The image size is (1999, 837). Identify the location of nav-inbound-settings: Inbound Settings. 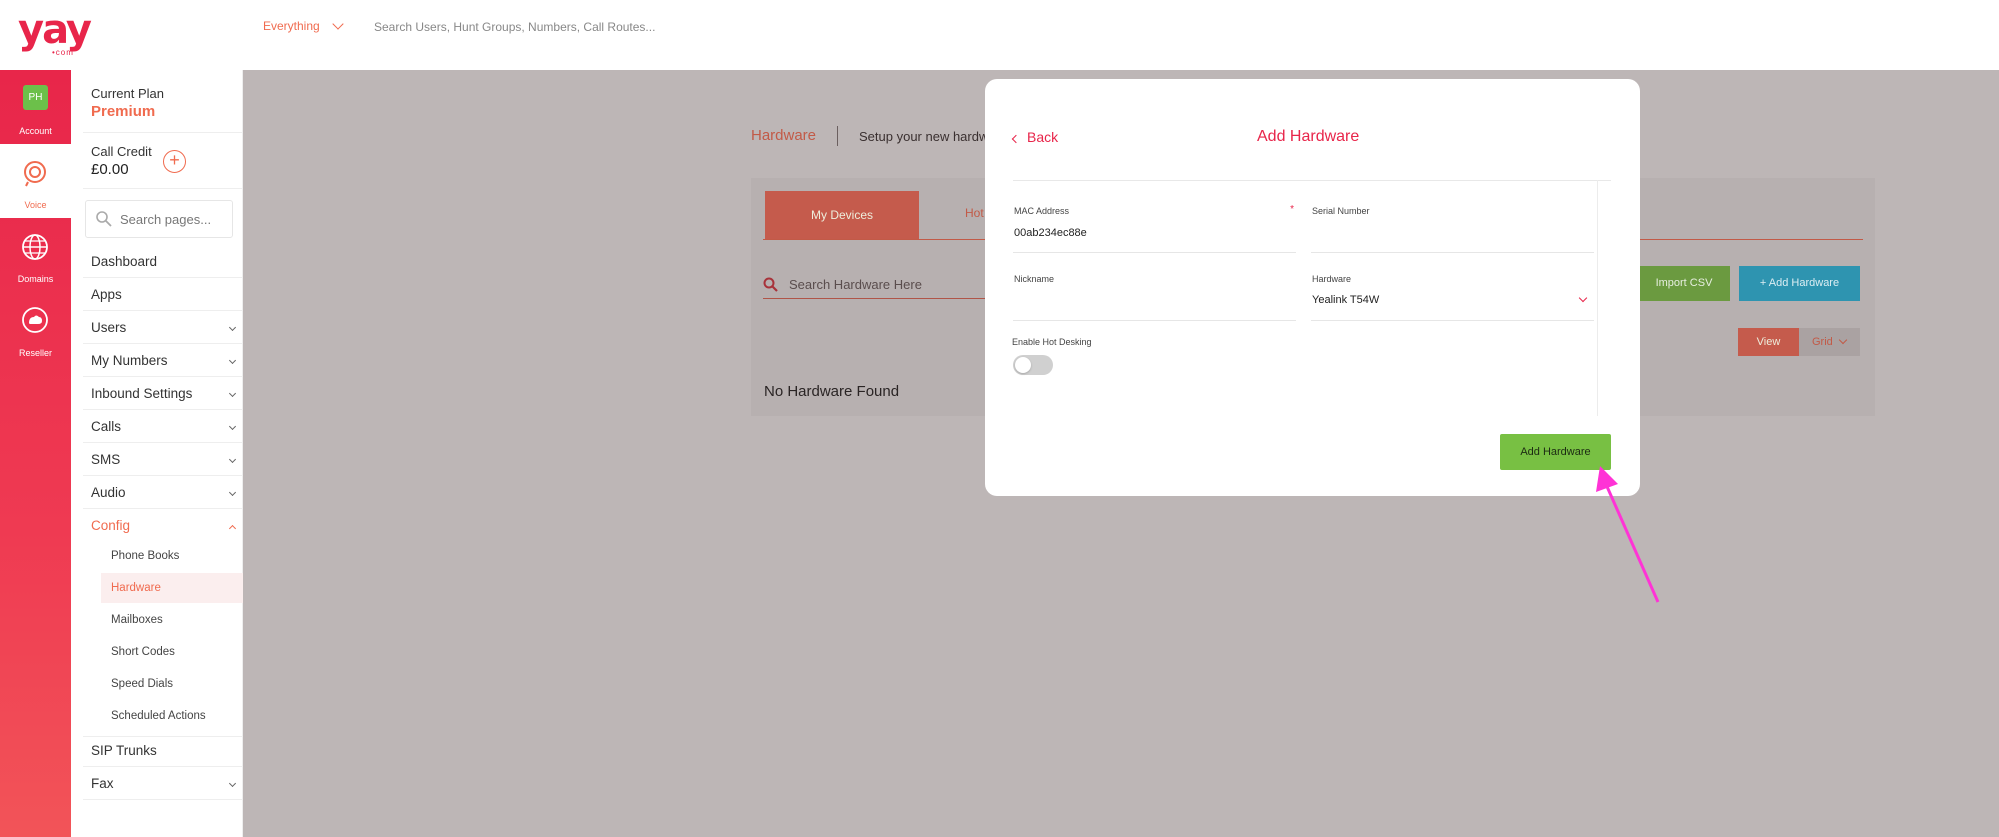
(163, 394).